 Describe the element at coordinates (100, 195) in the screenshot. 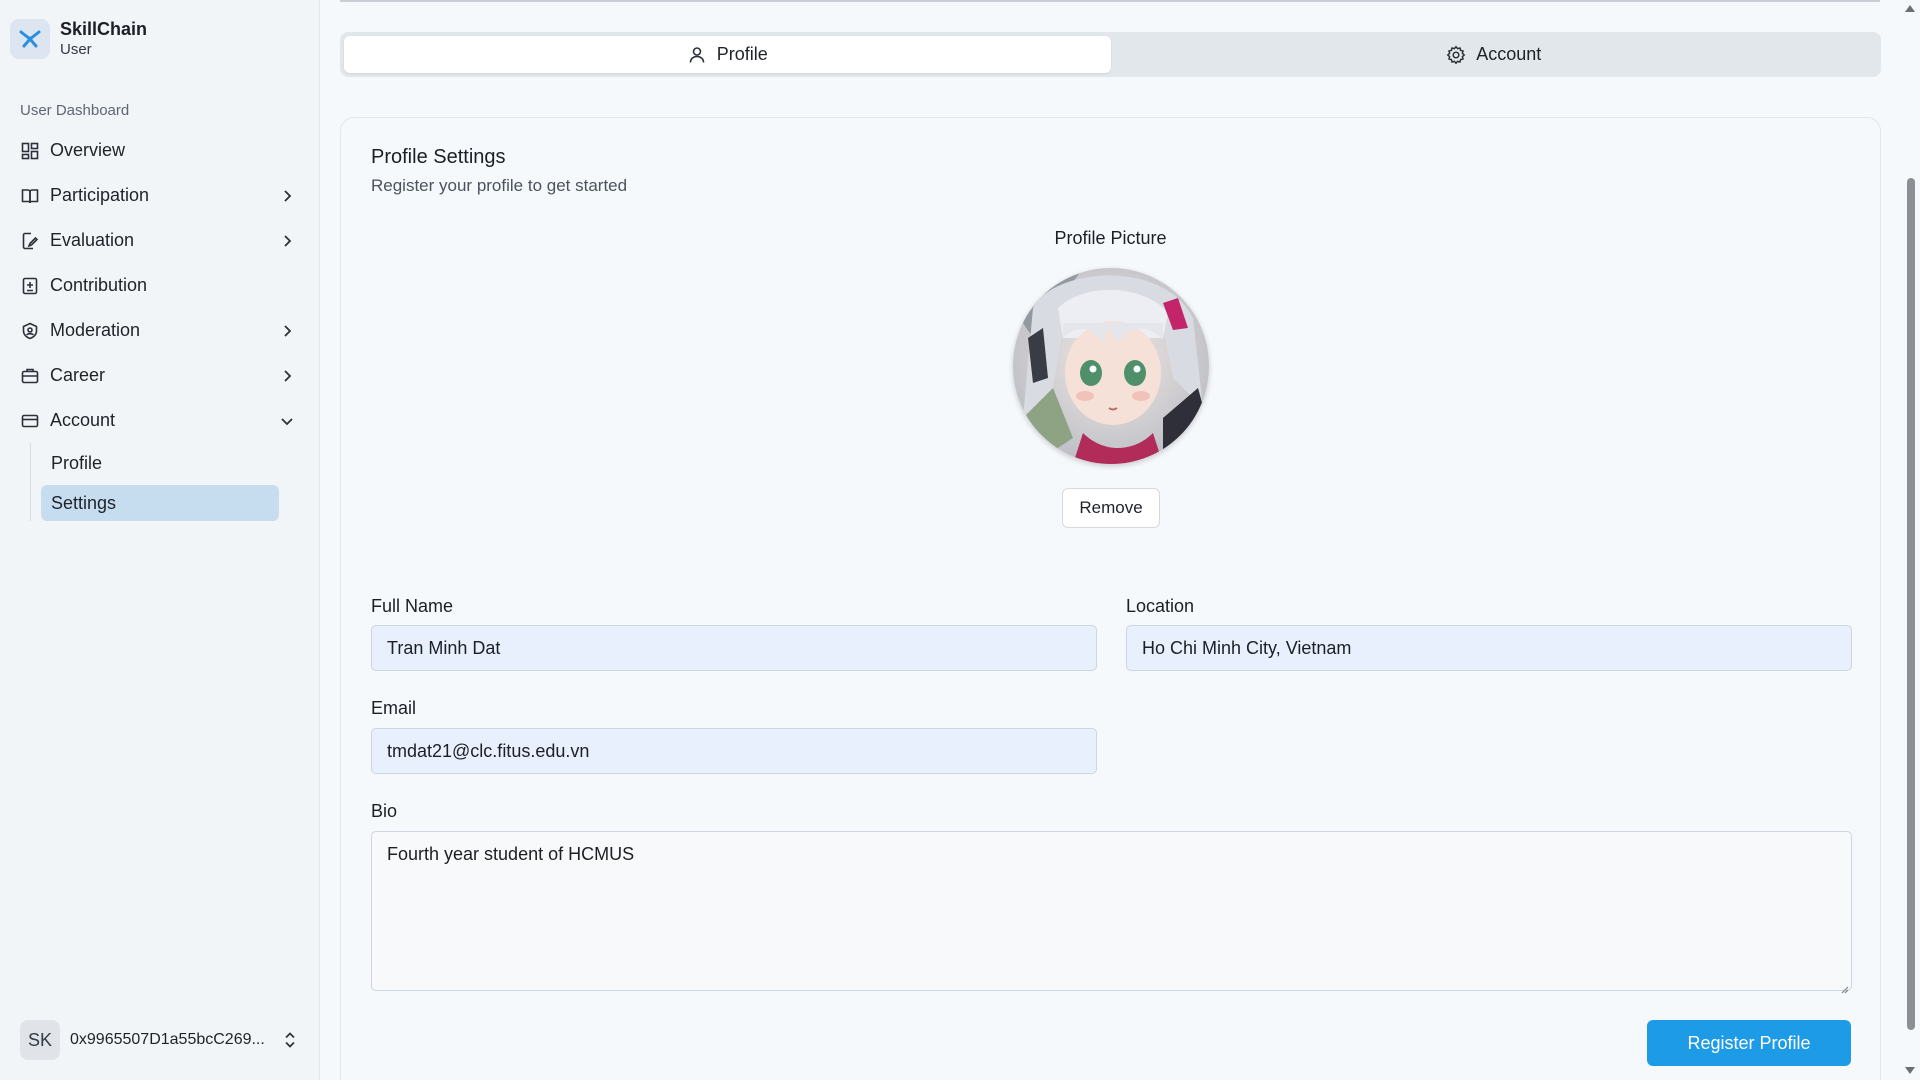

I see `sidebar-item-label: Participation` at that location.